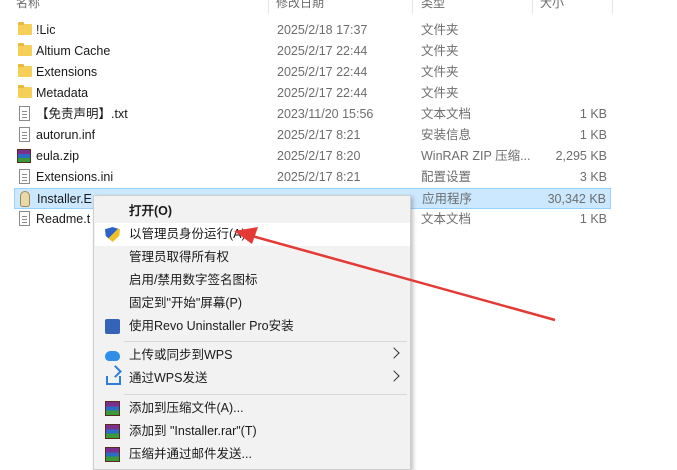 The width and height of the screenshot is (677, 470). I want to click on config-file-icon, so click(24, 176).